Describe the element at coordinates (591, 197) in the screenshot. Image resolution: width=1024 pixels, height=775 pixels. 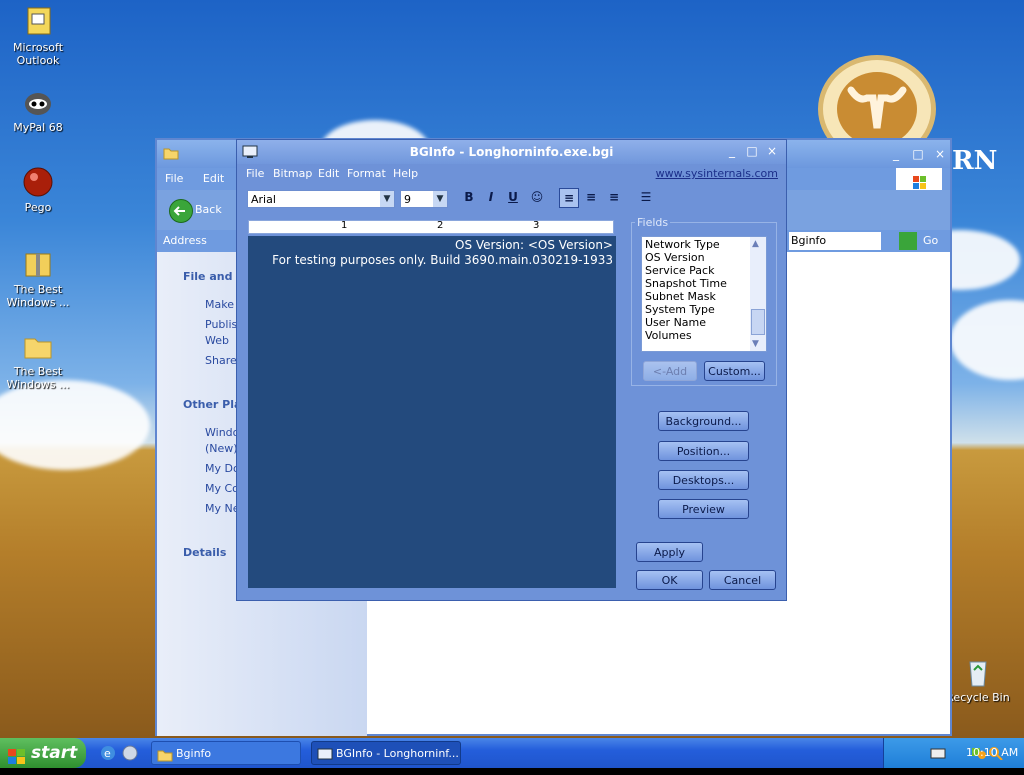
I see `align-center-icon: ≡` at that location.